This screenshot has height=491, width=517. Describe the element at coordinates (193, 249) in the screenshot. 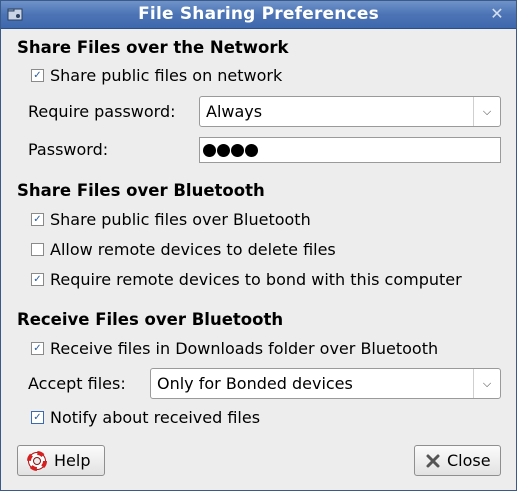

I see `allow-delete-label: Allow remote devices to delete files` at that location.